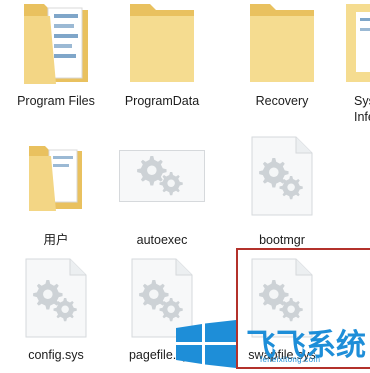  I want to click on file-config-sys: config.sys, so click(56, 313).